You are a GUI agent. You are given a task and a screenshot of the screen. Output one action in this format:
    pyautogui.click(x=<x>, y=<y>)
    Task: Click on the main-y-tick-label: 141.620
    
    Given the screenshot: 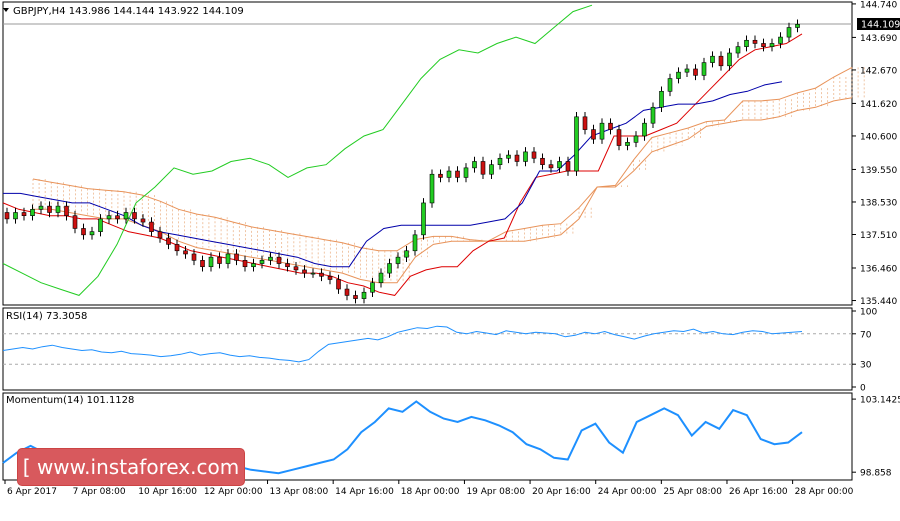 What is the action you would take?
    pyautogui.click(x=878, y=105)
    